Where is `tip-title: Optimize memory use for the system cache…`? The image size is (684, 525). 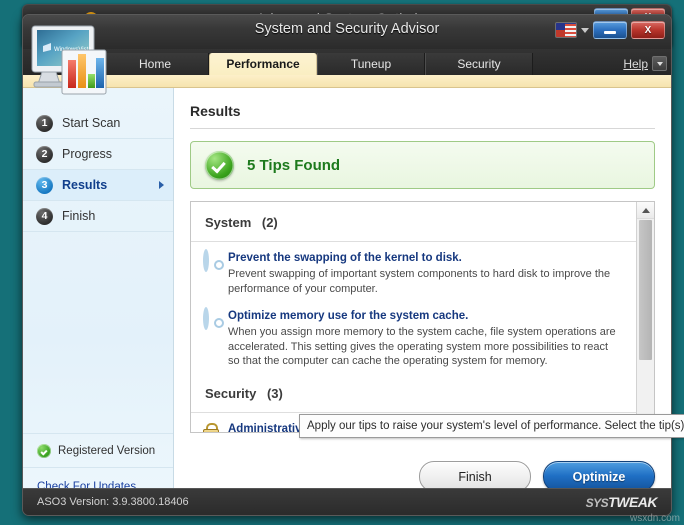
tip-title: Optimize memory use for the system cache… is located at coordinates (424, 316).